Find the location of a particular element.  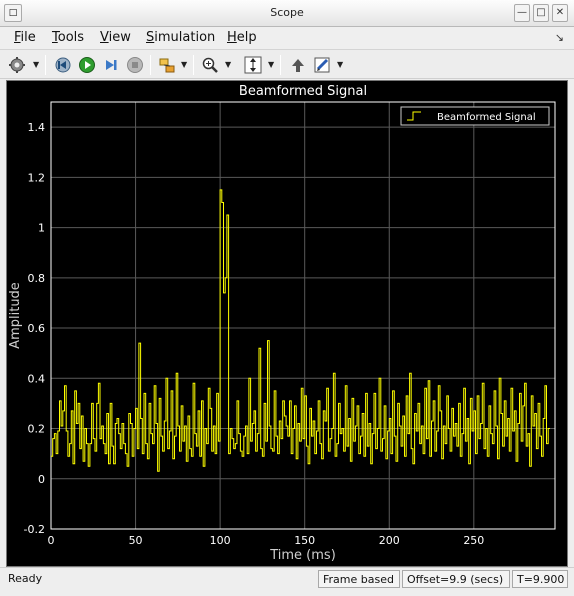

x-tick-label: 100 is located at coordinates (220, 540).